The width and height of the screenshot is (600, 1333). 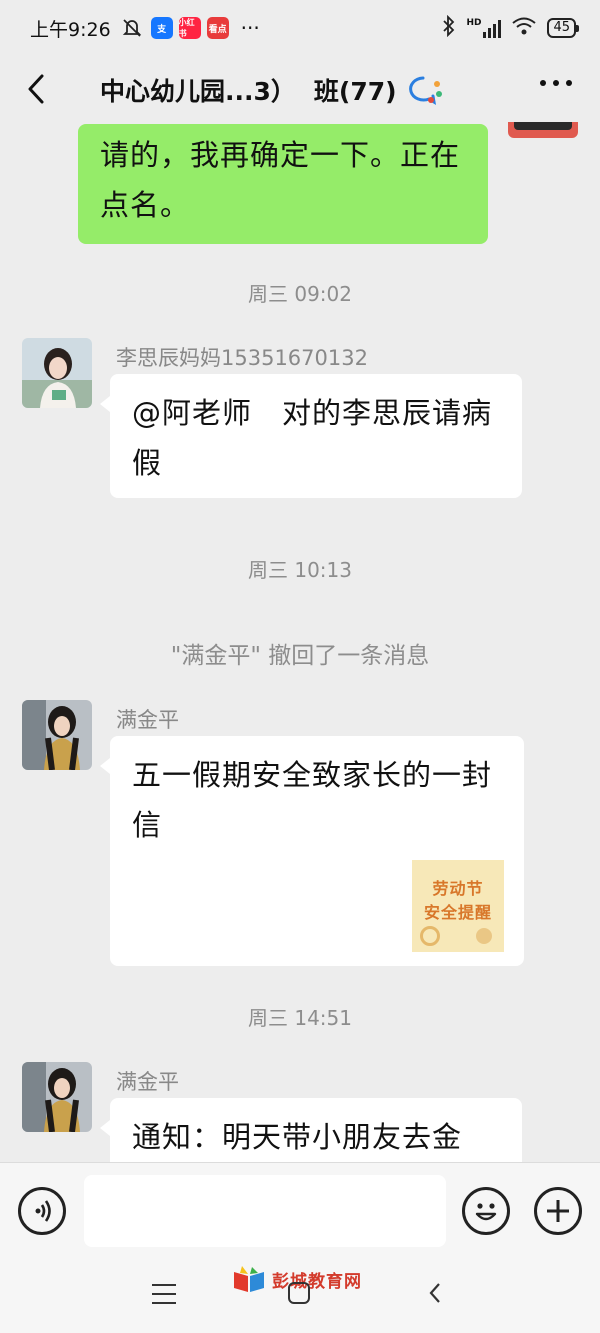 I want to click on signal-icon: HD, so click(x=484, y=28).